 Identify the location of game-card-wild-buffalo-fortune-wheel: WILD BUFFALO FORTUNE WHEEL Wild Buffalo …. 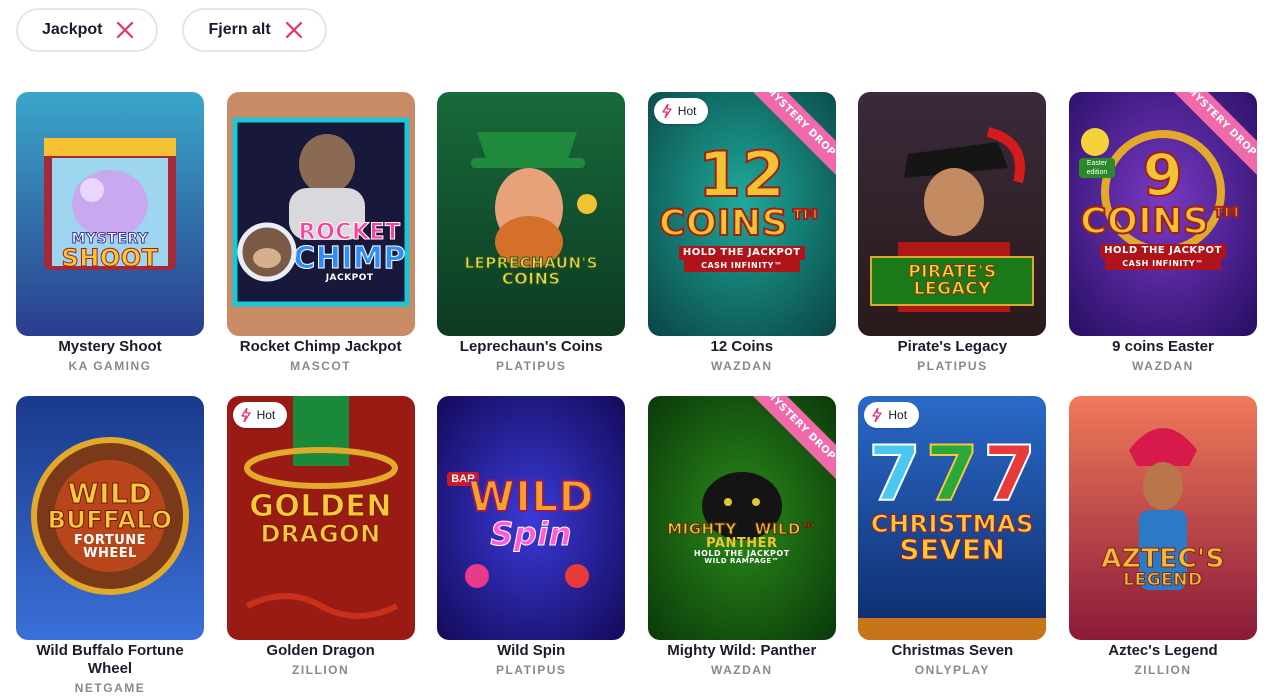
(110, 547).